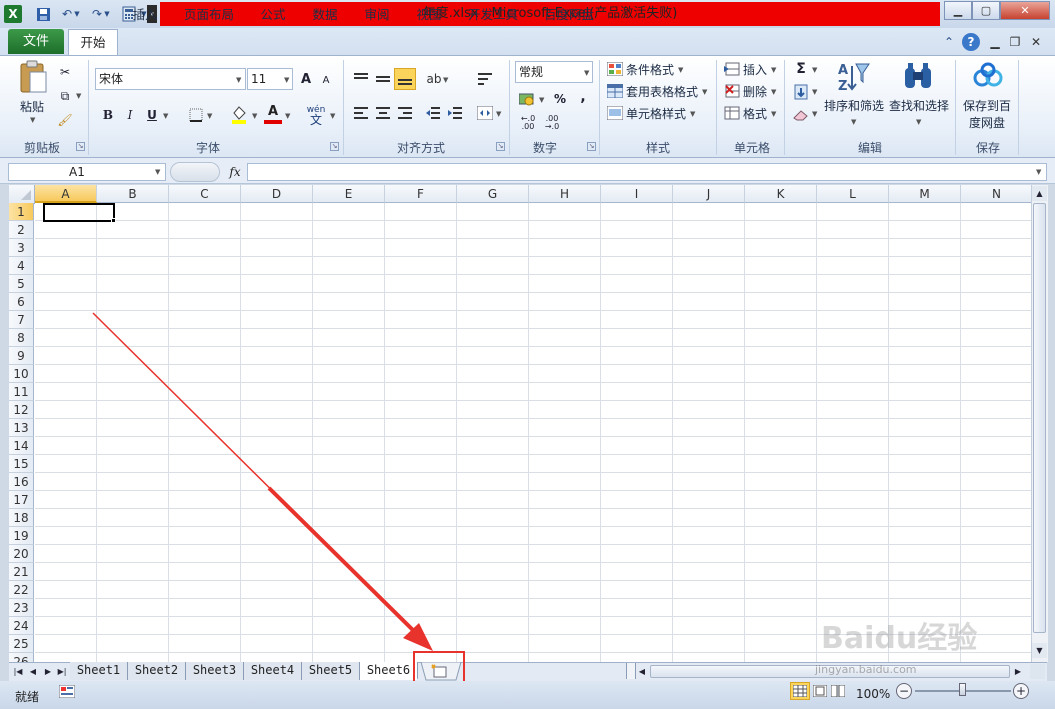 Image resolution: width=1055 pixels, height=709 pixels. I want to click on help-icon: ?, so click(971, 42).